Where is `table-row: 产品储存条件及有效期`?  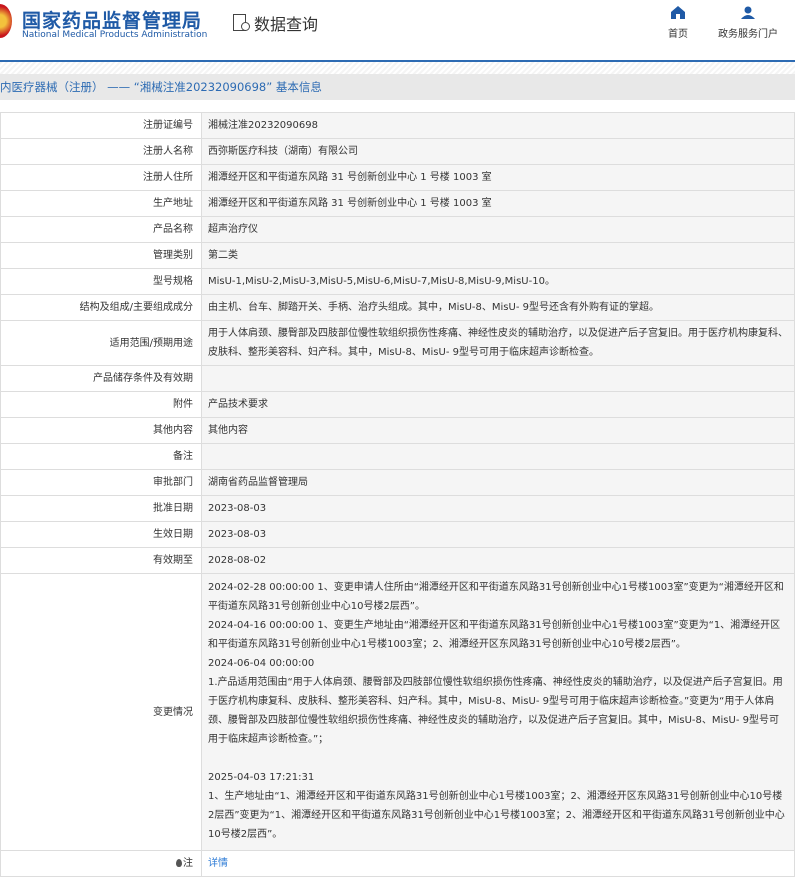
table-row: 产品储存条件及有效期 is located at coordinates (397, 378).